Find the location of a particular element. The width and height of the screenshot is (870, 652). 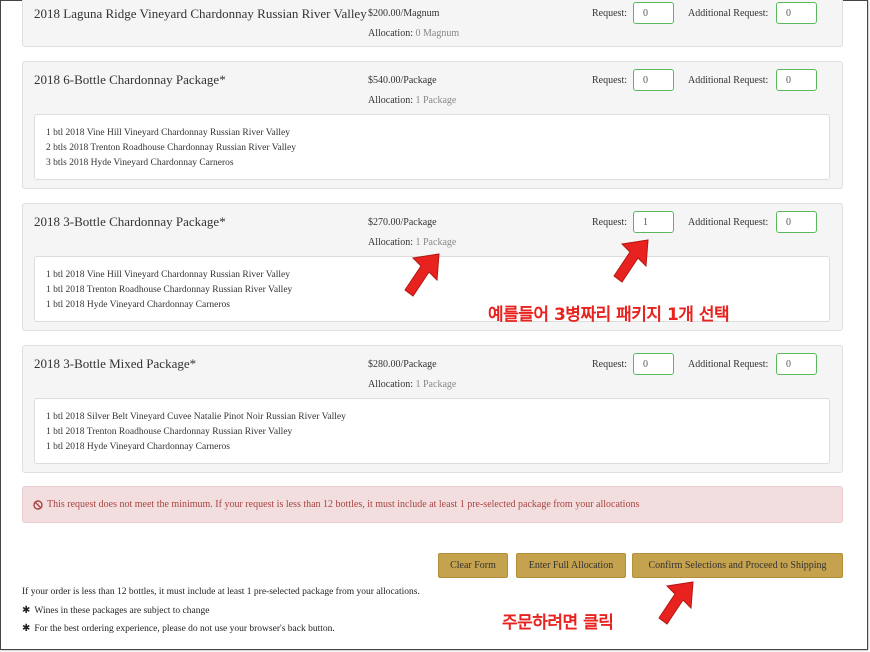

product-name: 2018 6-Bottle Chardonnay Package* is located at coordinates (130, 79).